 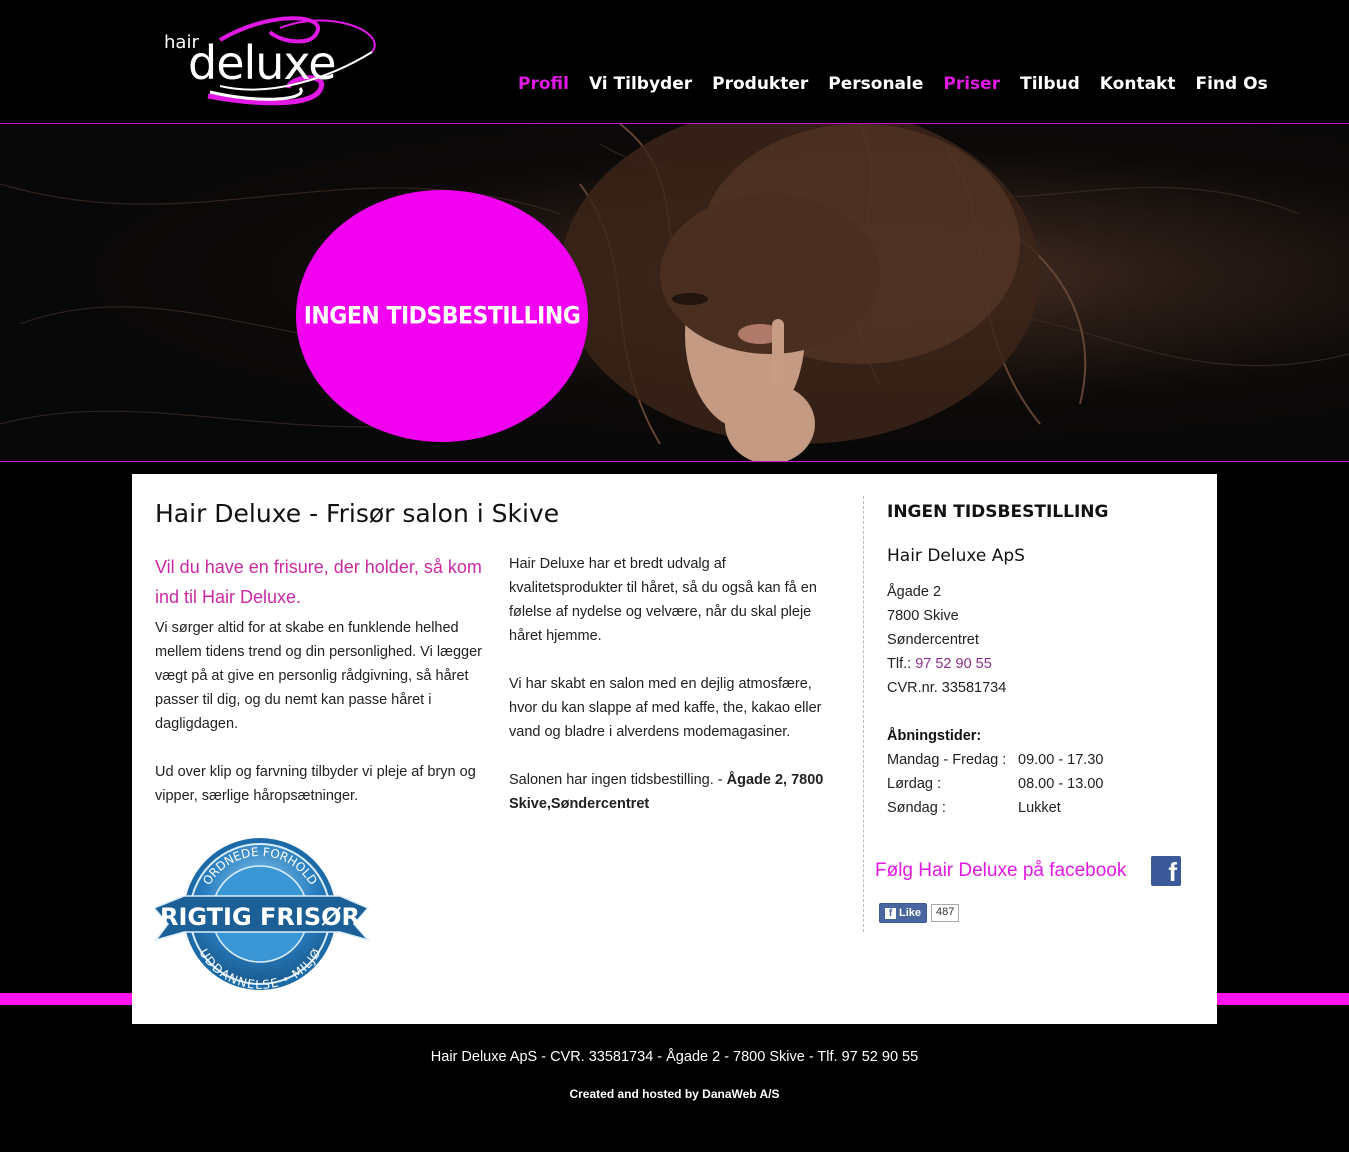 I want to click on badge-center-text: RIGTIG FRISØR, so click(x=260, y=917).